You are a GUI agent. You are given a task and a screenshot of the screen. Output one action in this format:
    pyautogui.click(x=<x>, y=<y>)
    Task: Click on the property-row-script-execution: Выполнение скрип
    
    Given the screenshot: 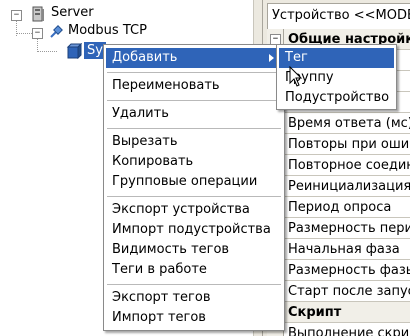 What is the action you would take?
    pyautogui.click(x=347, y=329)
    